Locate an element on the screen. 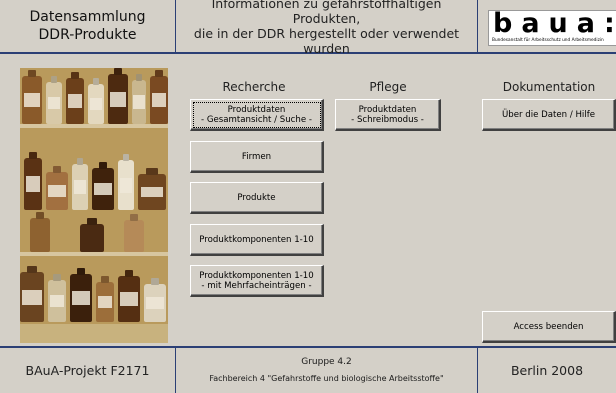 The width and height of the screenshot is (616, 393). ort-jahr-label: Berlin 2008 is located at coordinates (547, 370).